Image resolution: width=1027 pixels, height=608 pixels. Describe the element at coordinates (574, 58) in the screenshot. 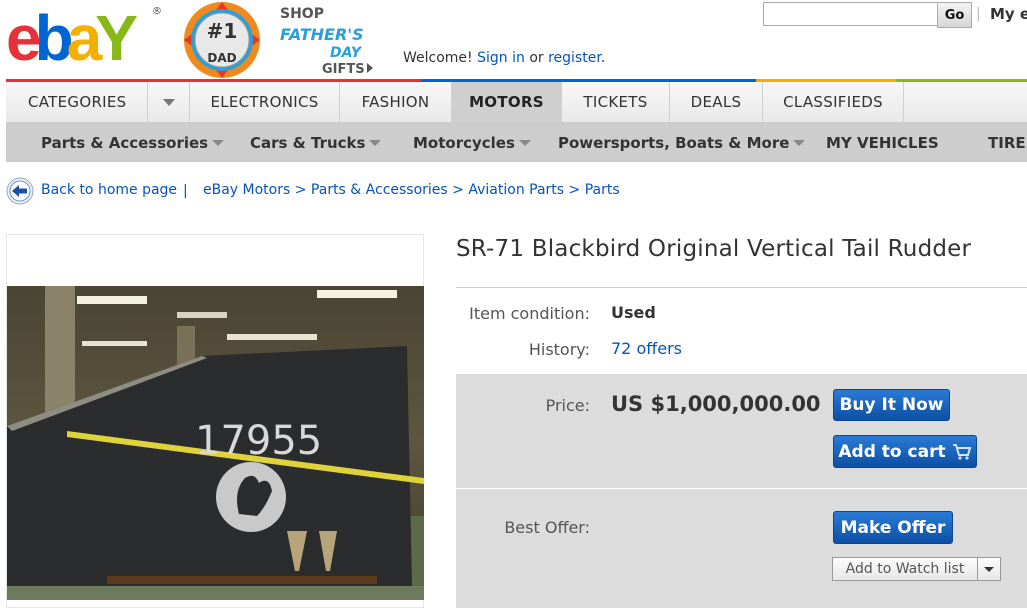

I see `register-link: register` at that location.